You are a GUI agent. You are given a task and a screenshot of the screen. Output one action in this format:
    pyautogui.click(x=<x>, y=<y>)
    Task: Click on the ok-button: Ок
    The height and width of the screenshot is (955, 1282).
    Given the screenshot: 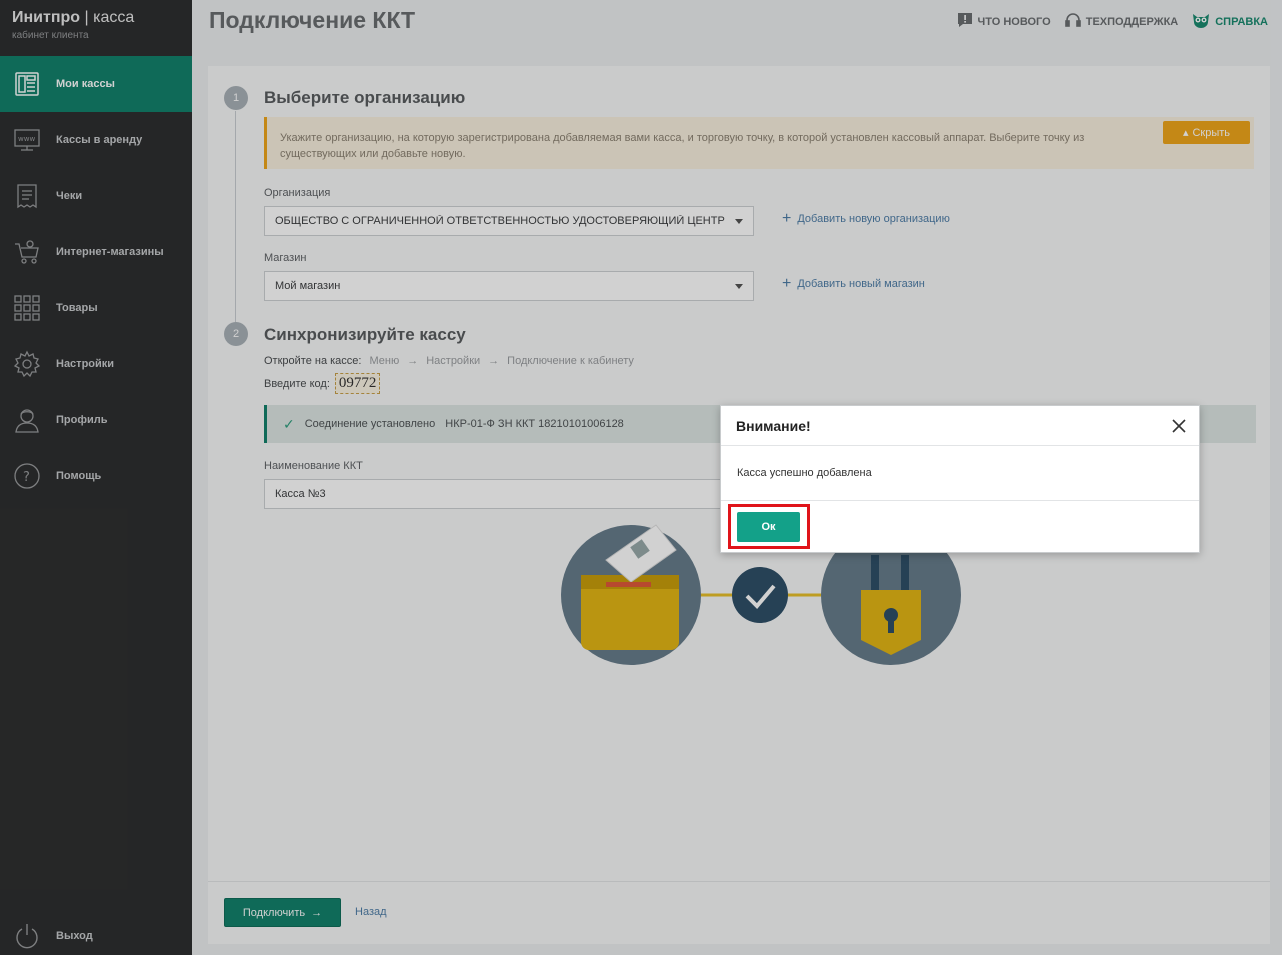 What is the action you would take?
    pyautogui.click(x=768, y=527)
    